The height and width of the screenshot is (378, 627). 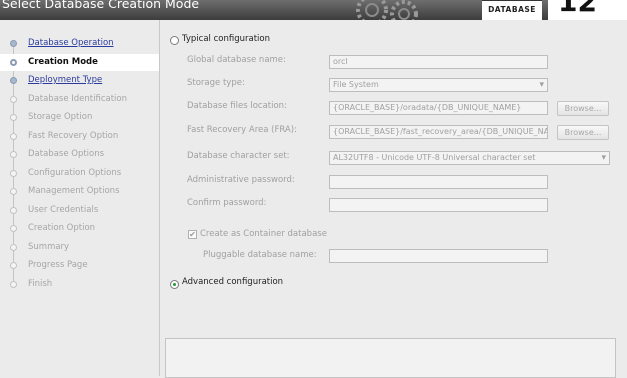 I want to click on nav-step-label: Creation Mode, so click(x=63, y=61).